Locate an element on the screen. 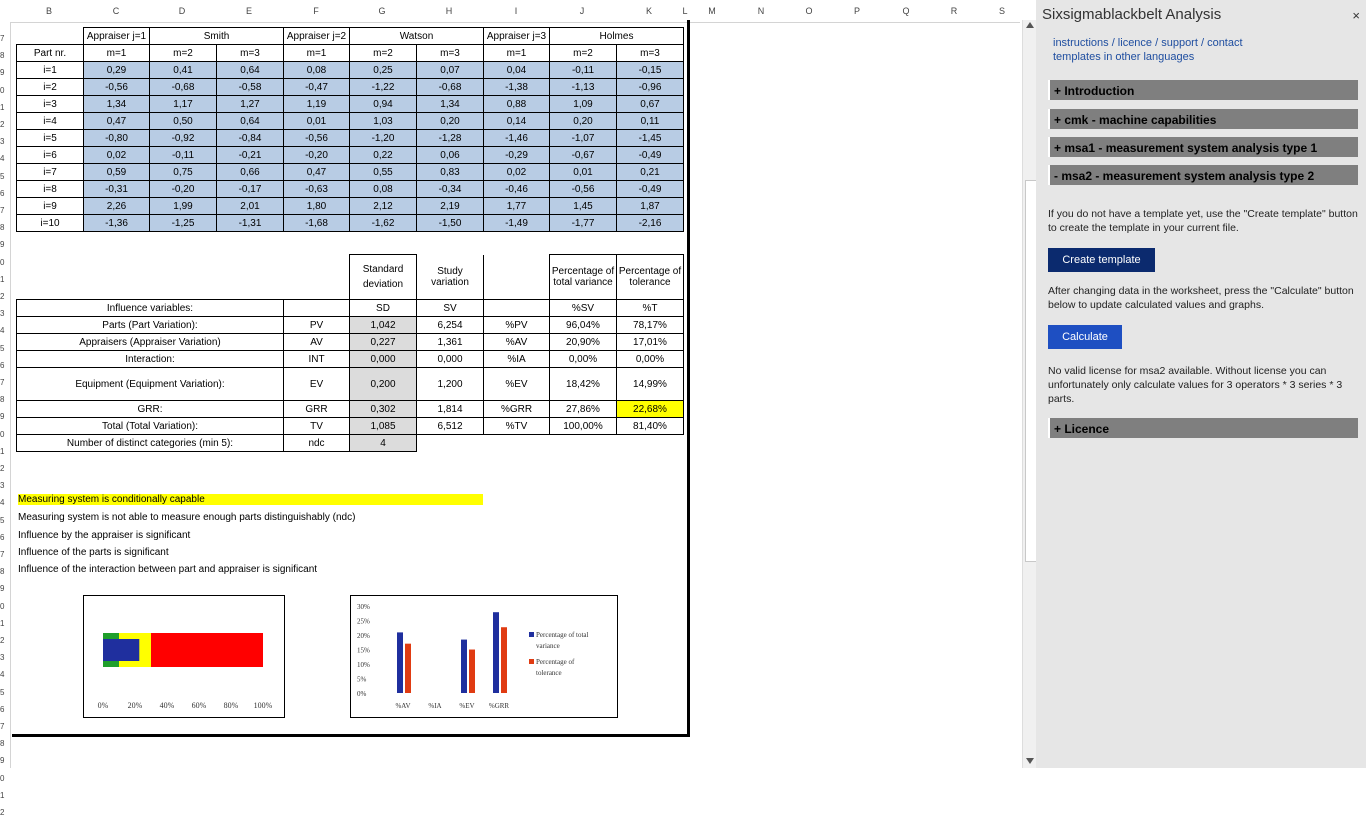 The image size is (1366, 817). result-pct-total: 96,04% is located at coordinates (583, 325).